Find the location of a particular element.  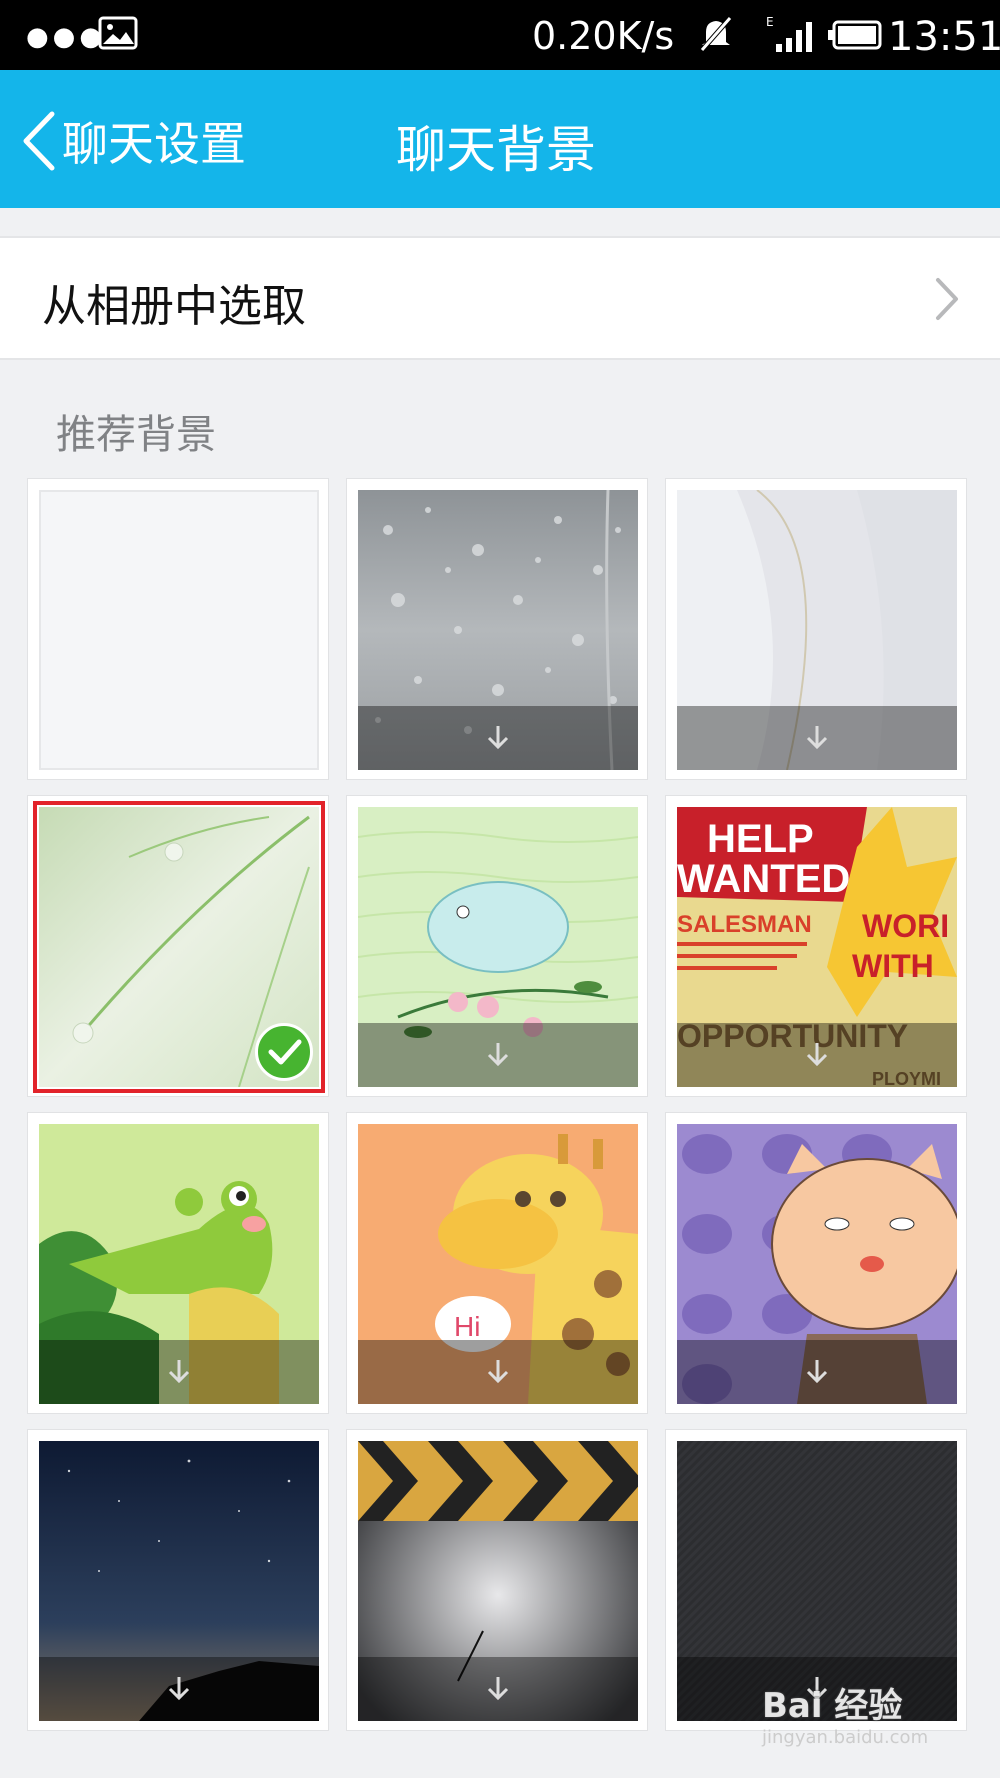

chevron-right-icon is located at coordinates (947, 299).